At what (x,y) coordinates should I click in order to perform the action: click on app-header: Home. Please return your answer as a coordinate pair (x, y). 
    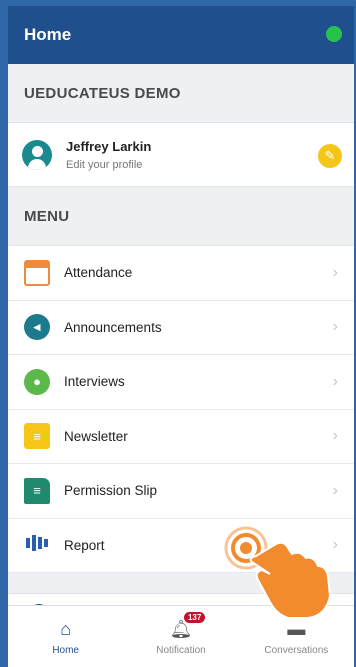
    Looking at the image, I should click on (181, 35).